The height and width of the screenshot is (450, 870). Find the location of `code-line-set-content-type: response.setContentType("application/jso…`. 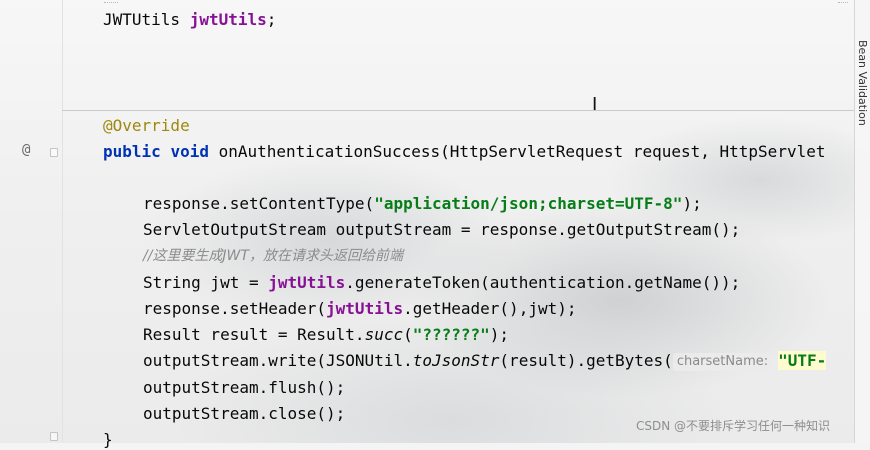

code-line-set-content-type: response.setContentType("application/jso… is located at coordinates (422, 204).